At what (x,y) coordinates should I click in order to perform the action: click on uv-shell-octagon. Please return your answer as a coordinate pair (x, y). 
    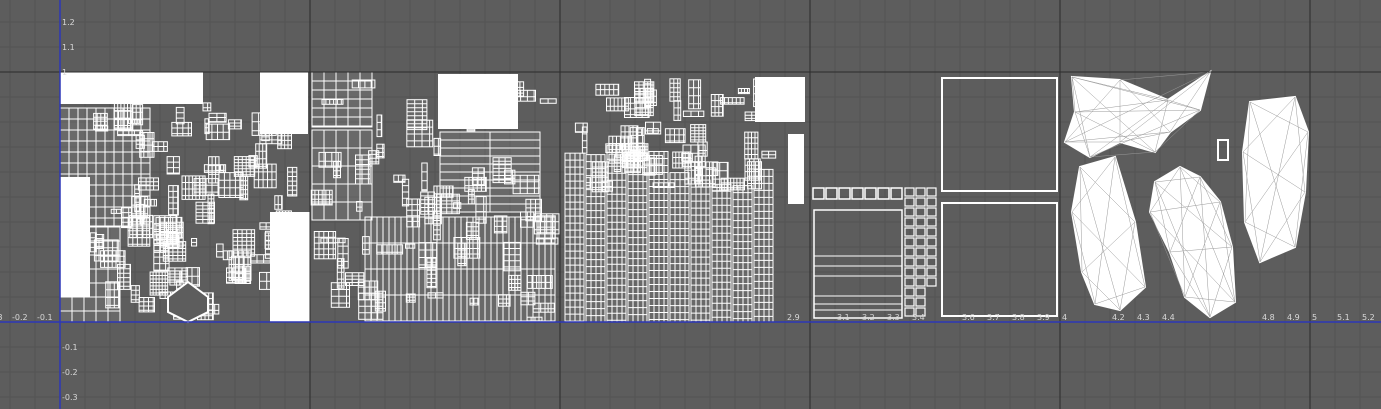
    Looking at the image, I should click on (188, 302).